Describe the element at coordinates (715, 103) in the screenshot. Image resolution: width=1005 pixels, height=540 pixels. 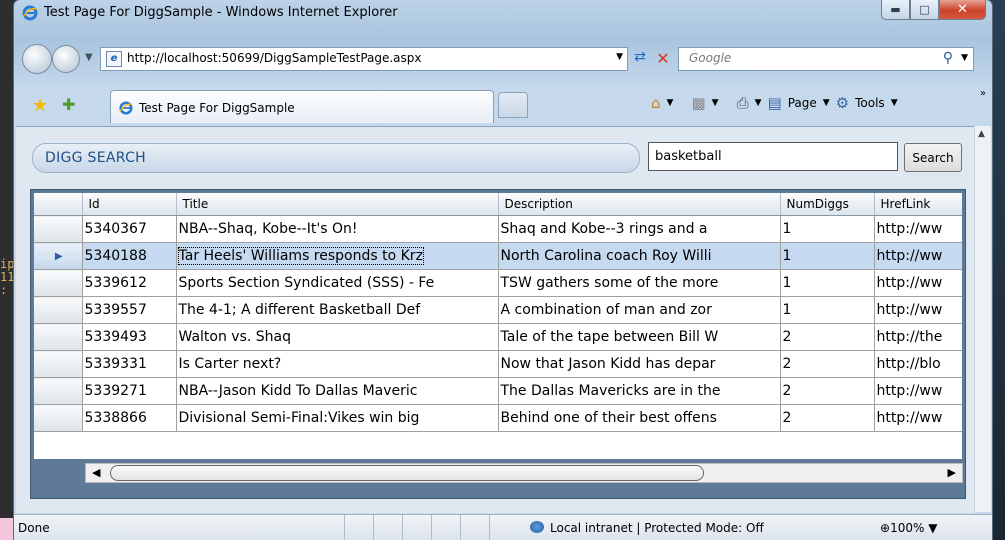
I see `feeds-dropdown-icon: ▼` at that location.